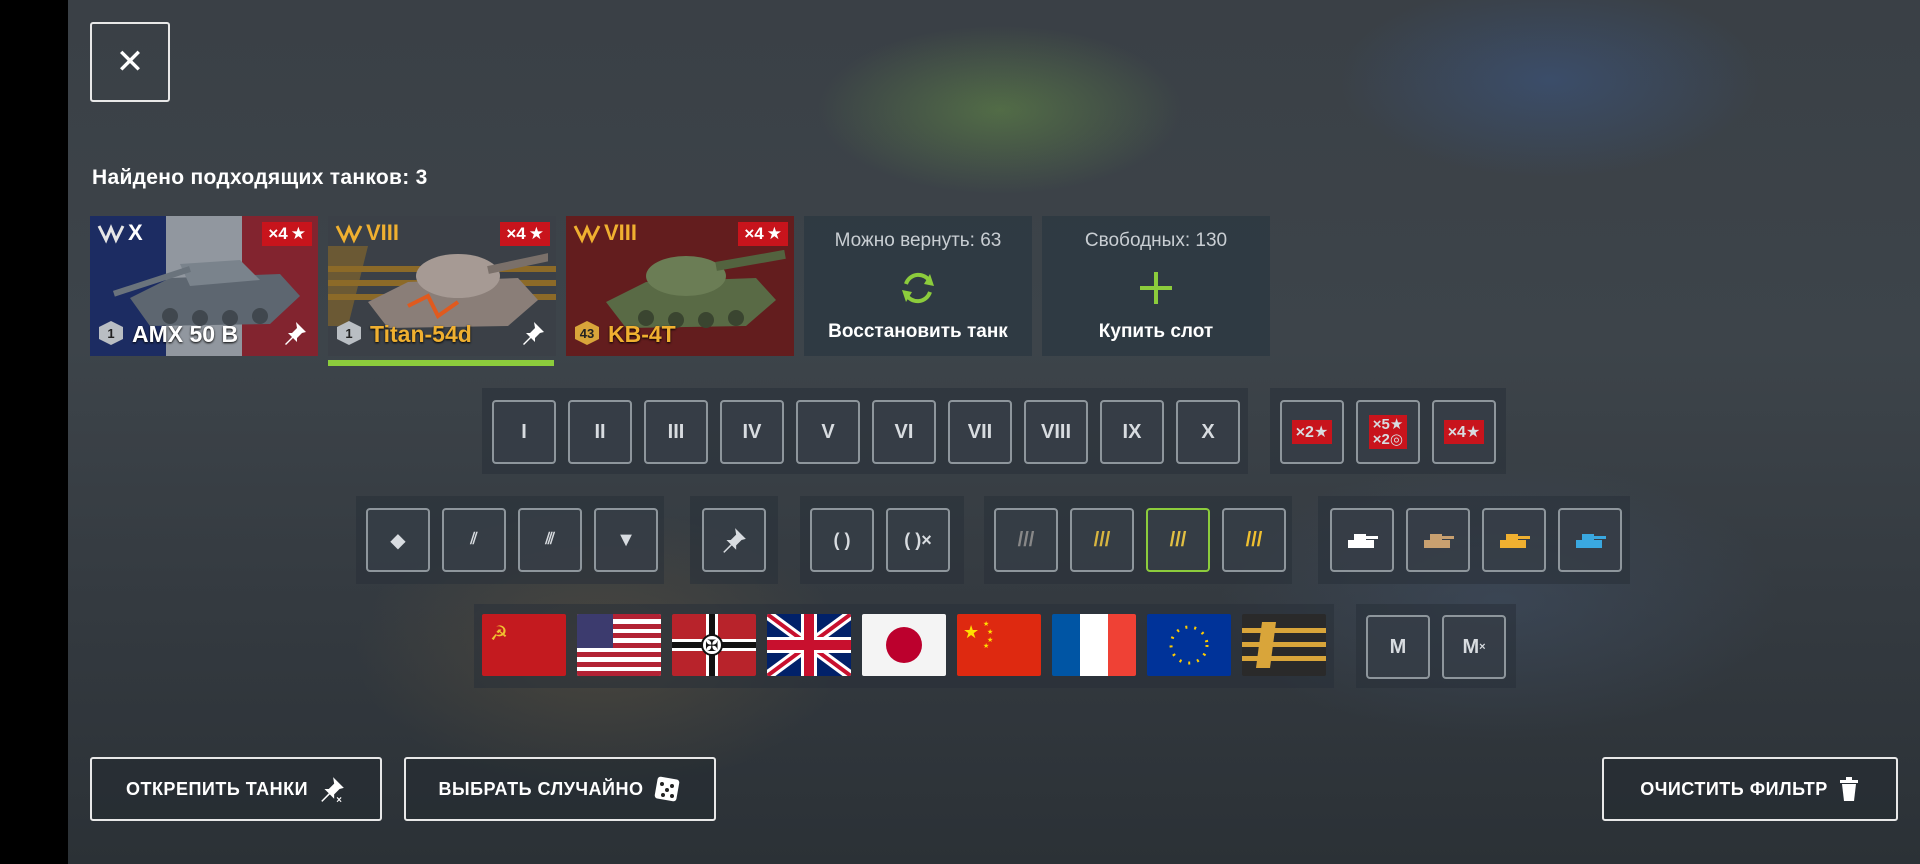 This screenshot has width=1920, height=864. What do you see at coordinates (587, 333) in the screenshot?
I see `badge-number: 43` at bounding box center [587, 333].